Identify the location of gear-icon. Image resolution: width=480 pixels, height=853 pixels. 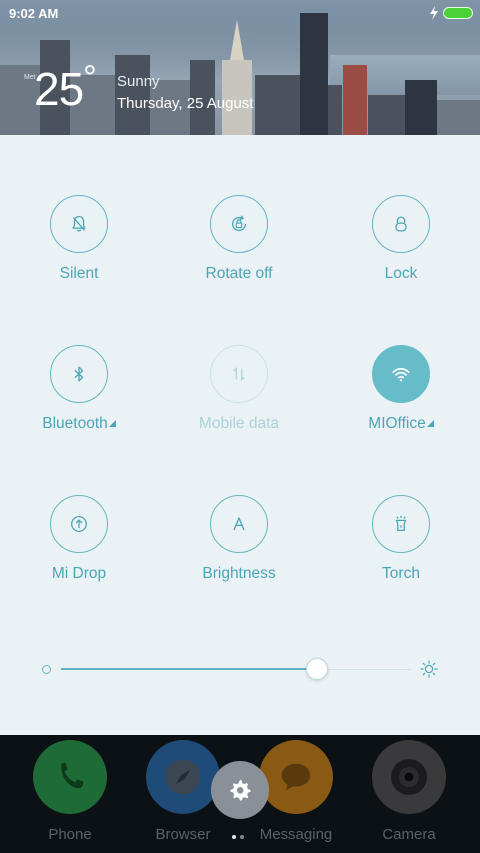
(240, 790).